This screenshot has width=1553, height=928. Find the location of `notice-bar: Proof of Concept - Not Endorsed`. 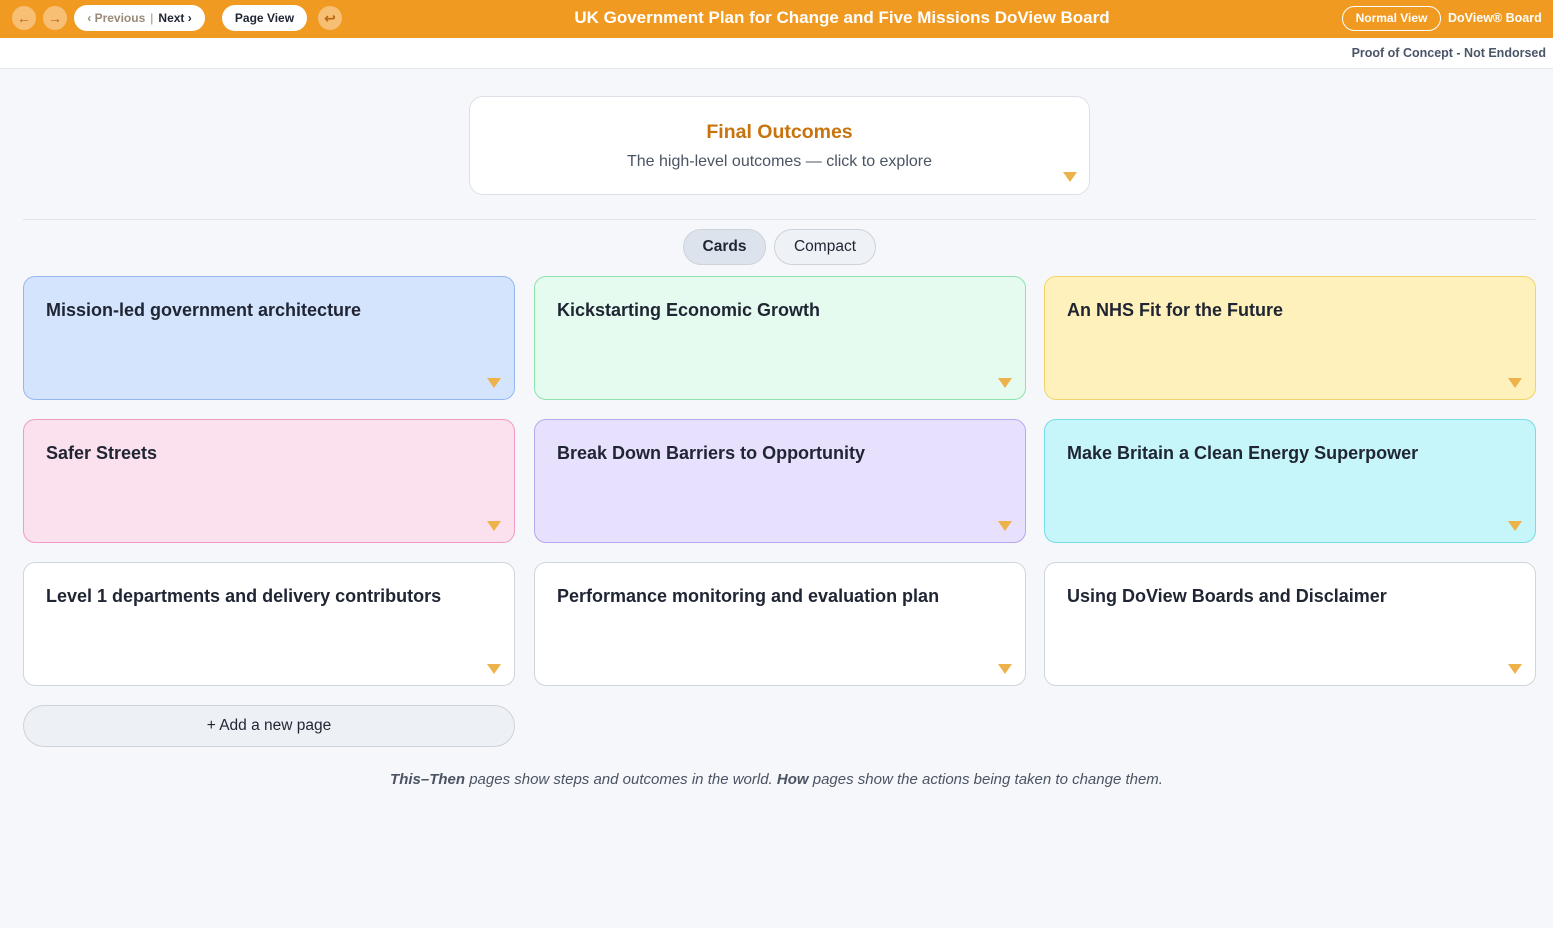

notice-bar: Proof of Concept - Not Endorsed is located at coordinates (776, 53).